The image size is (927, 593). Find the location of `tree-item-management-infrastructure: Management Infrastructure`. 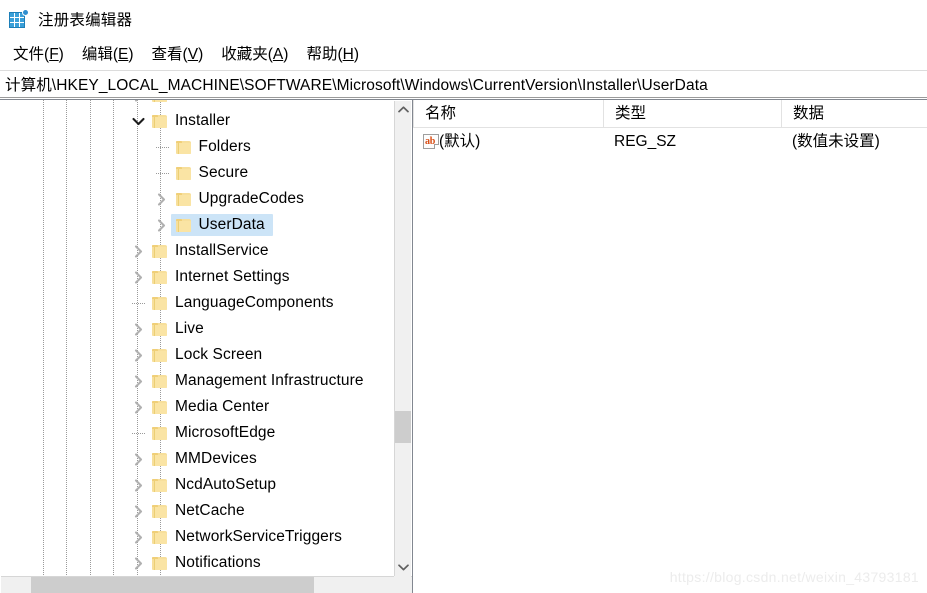

tree-item-management-infrastructure: Management Infrastructure is located at coordinates (197, 381).